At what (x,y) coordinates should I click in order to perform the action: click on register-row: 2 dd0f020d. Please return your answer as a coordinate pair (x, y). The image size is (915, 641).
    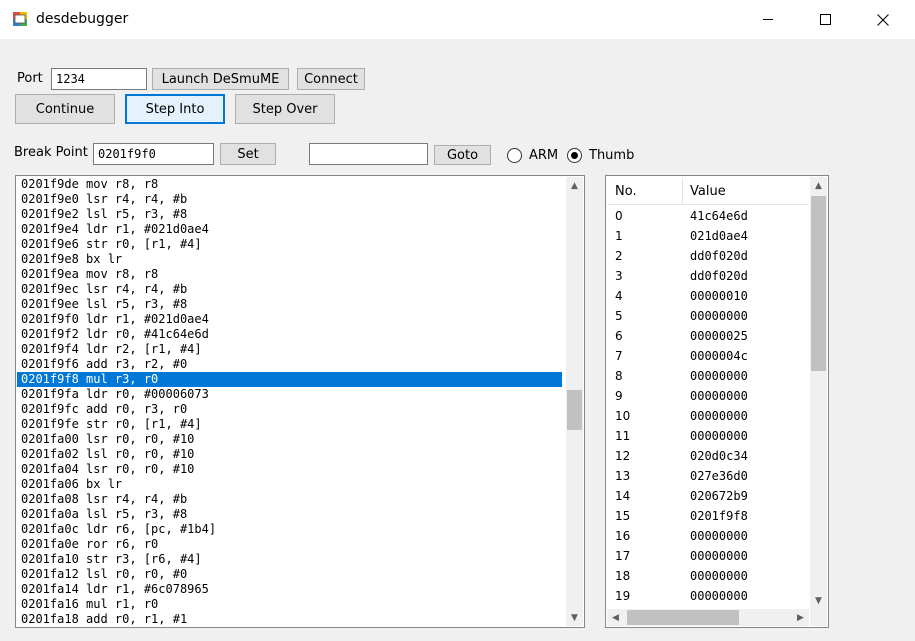
    Looking at the image, I should click on (708, 256).